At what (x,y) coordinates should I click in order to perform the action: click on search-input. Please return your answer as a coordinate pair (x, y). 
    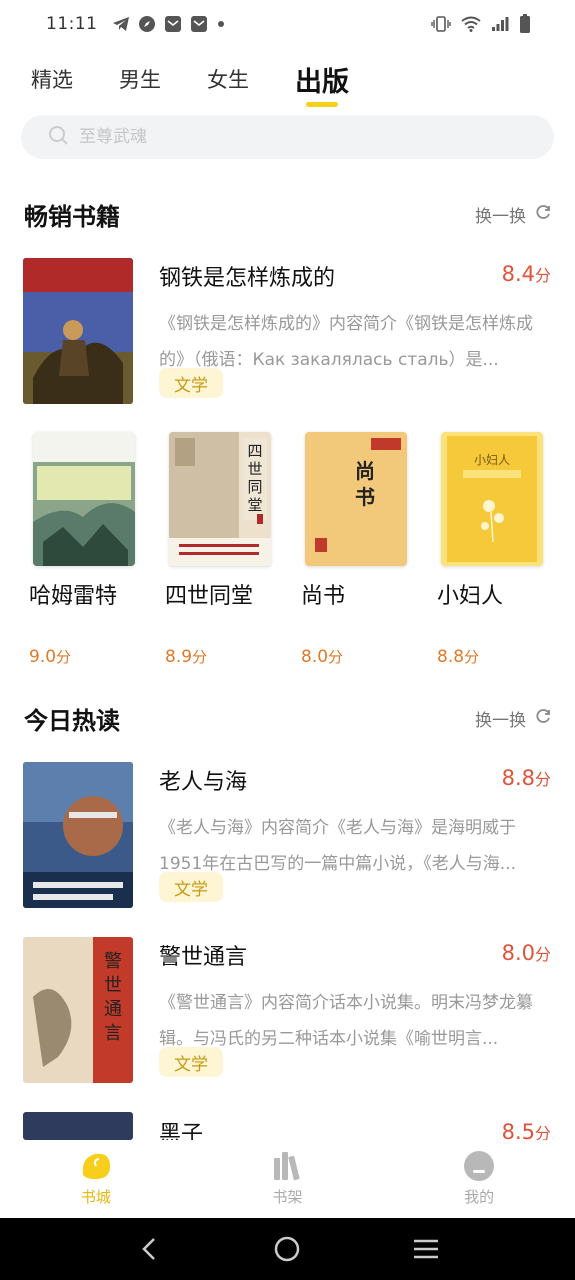
    Looking at the image, I should click on (279, 137).